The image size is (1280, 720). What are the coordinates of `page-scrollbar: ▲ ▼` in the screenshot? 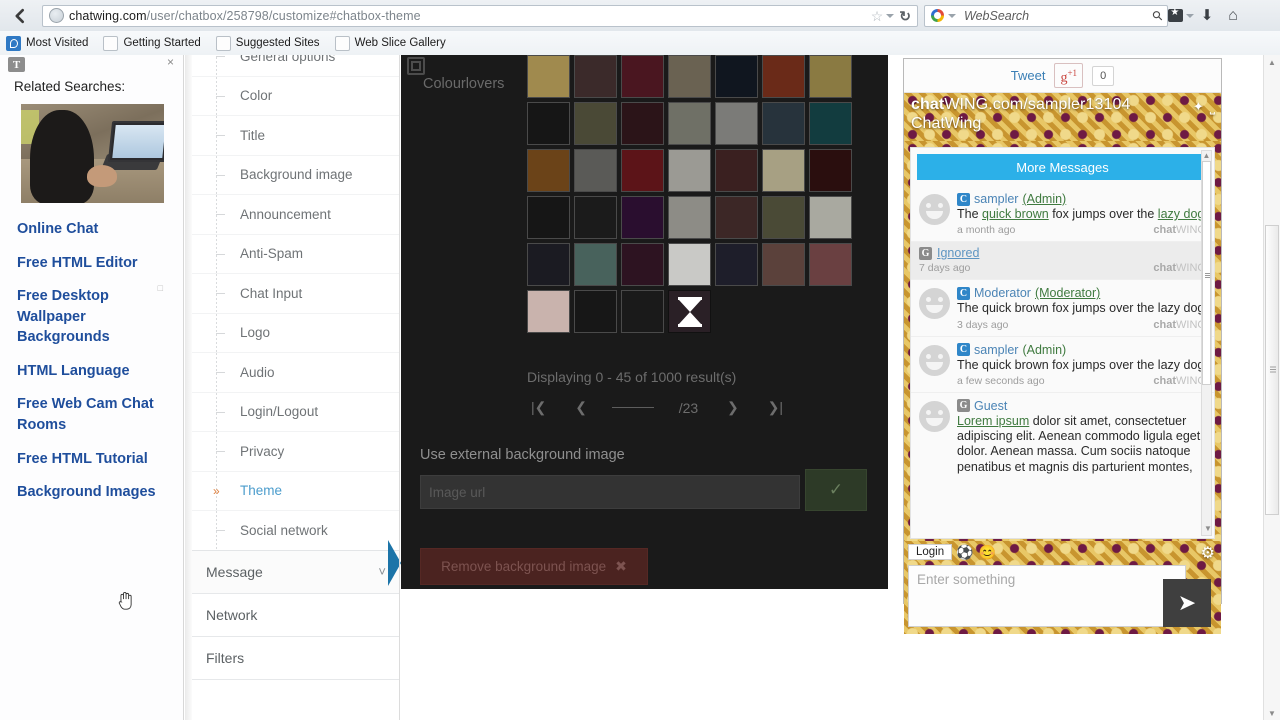 It's located at (1271, 387).